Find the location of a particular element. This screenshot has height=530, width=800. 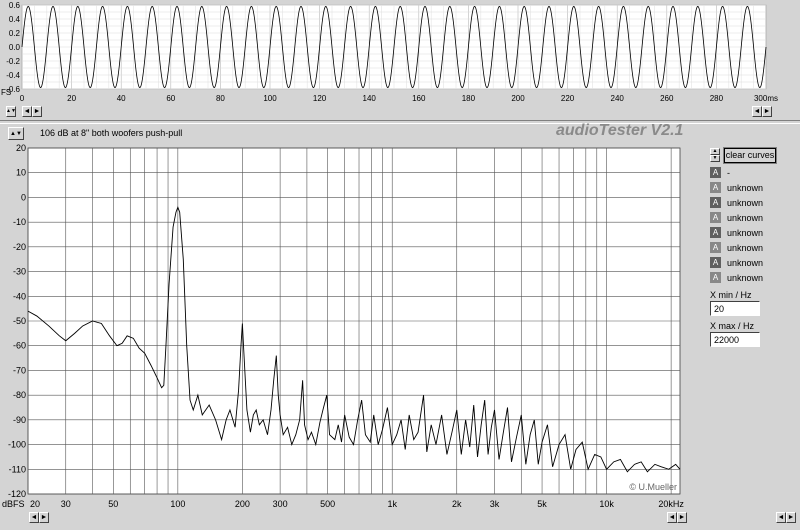

wave-ytick-label: 0.4 is located at coordinates (15, 19).